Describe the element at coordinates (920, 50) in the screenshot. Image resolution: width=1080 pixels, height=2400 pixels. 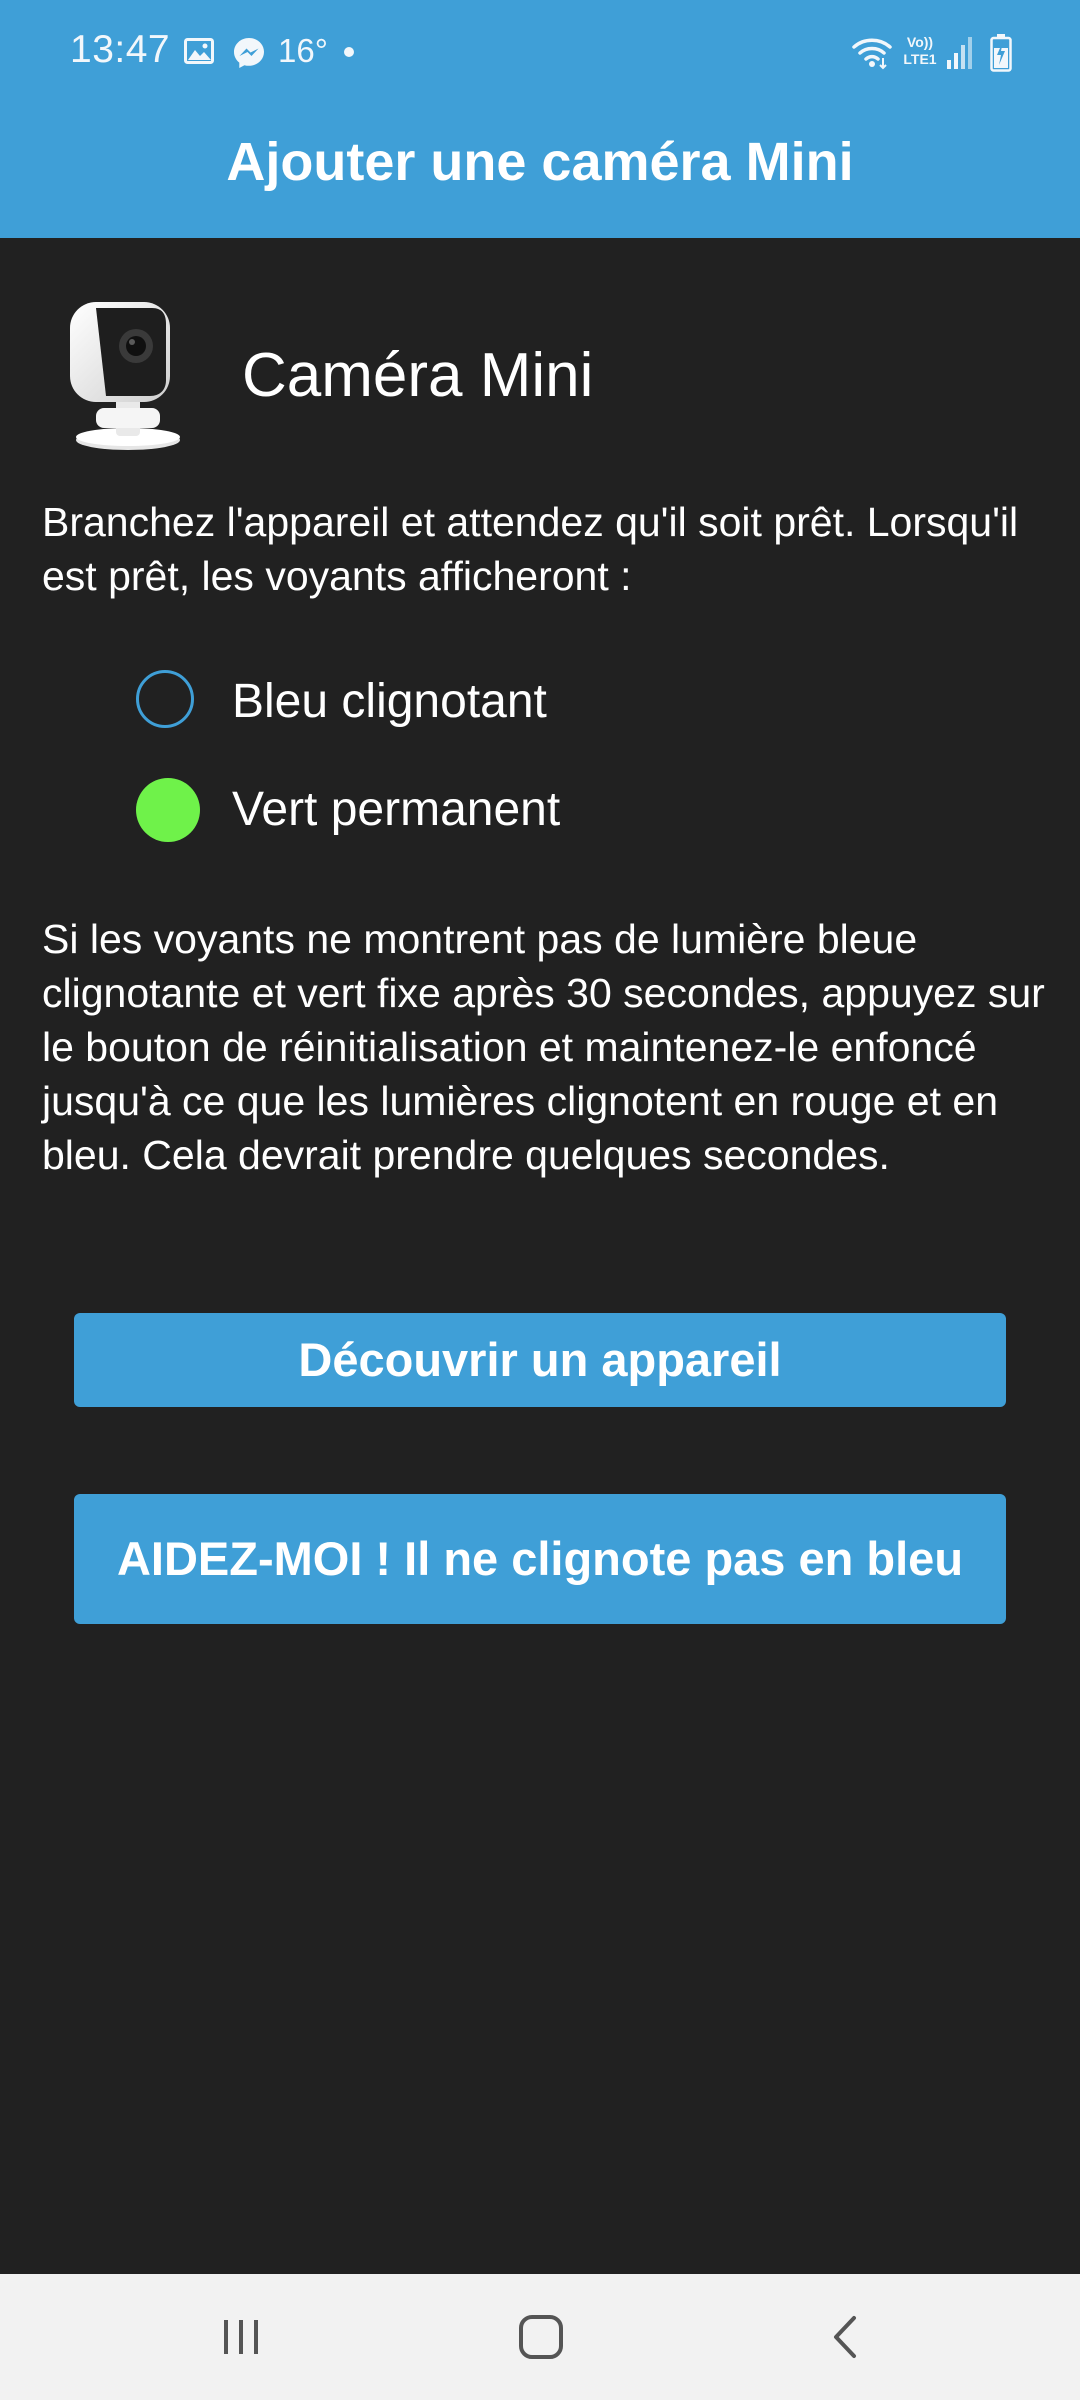
I see `volte-icon: Vo)) LTE1` at that location.